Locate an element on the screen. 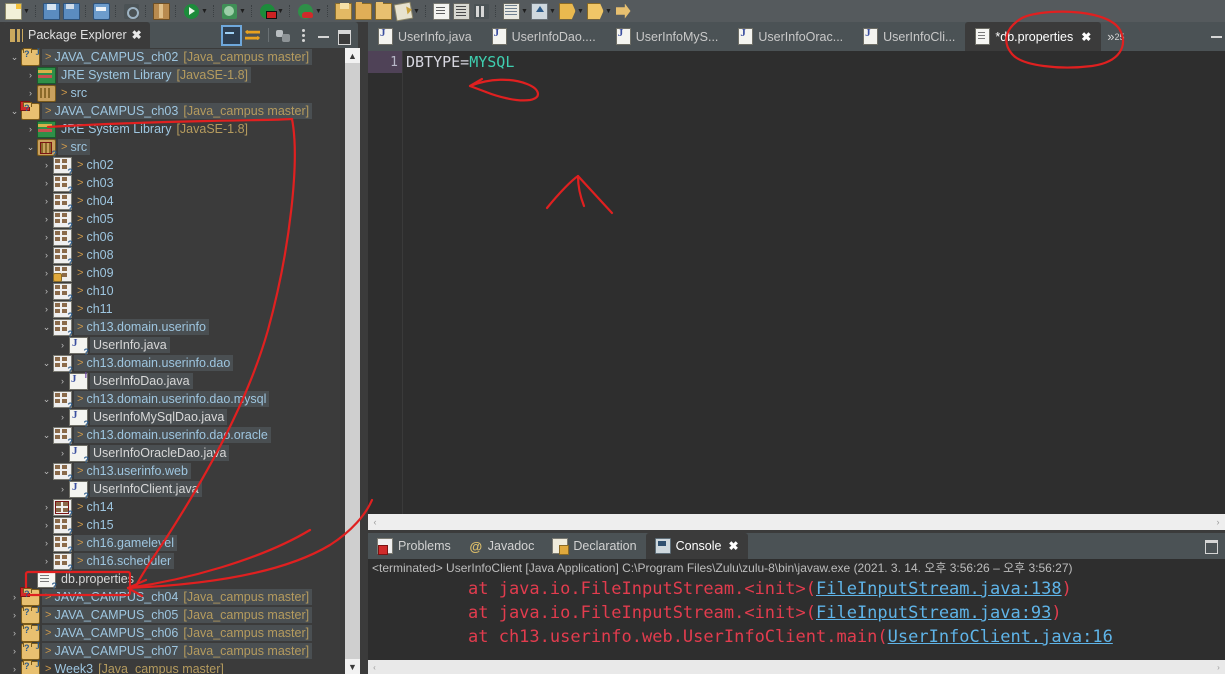 The width and height of the screenshot is (1225, 674). tree-item: ⌄ >src is located at coordinates (174, 148).